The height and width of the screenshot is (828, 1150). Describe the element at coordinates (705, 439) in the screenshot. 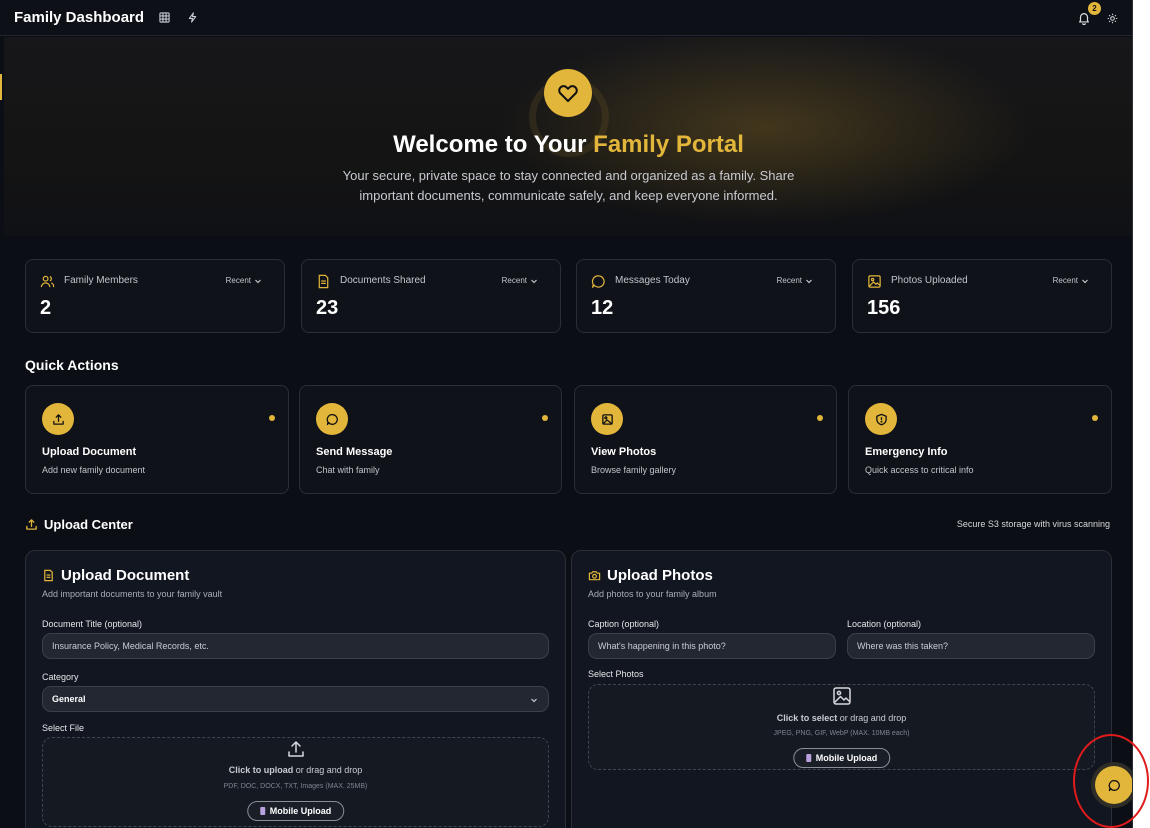

I see `quick-action-view-photos: View Photos Browse family gallery` at that location.